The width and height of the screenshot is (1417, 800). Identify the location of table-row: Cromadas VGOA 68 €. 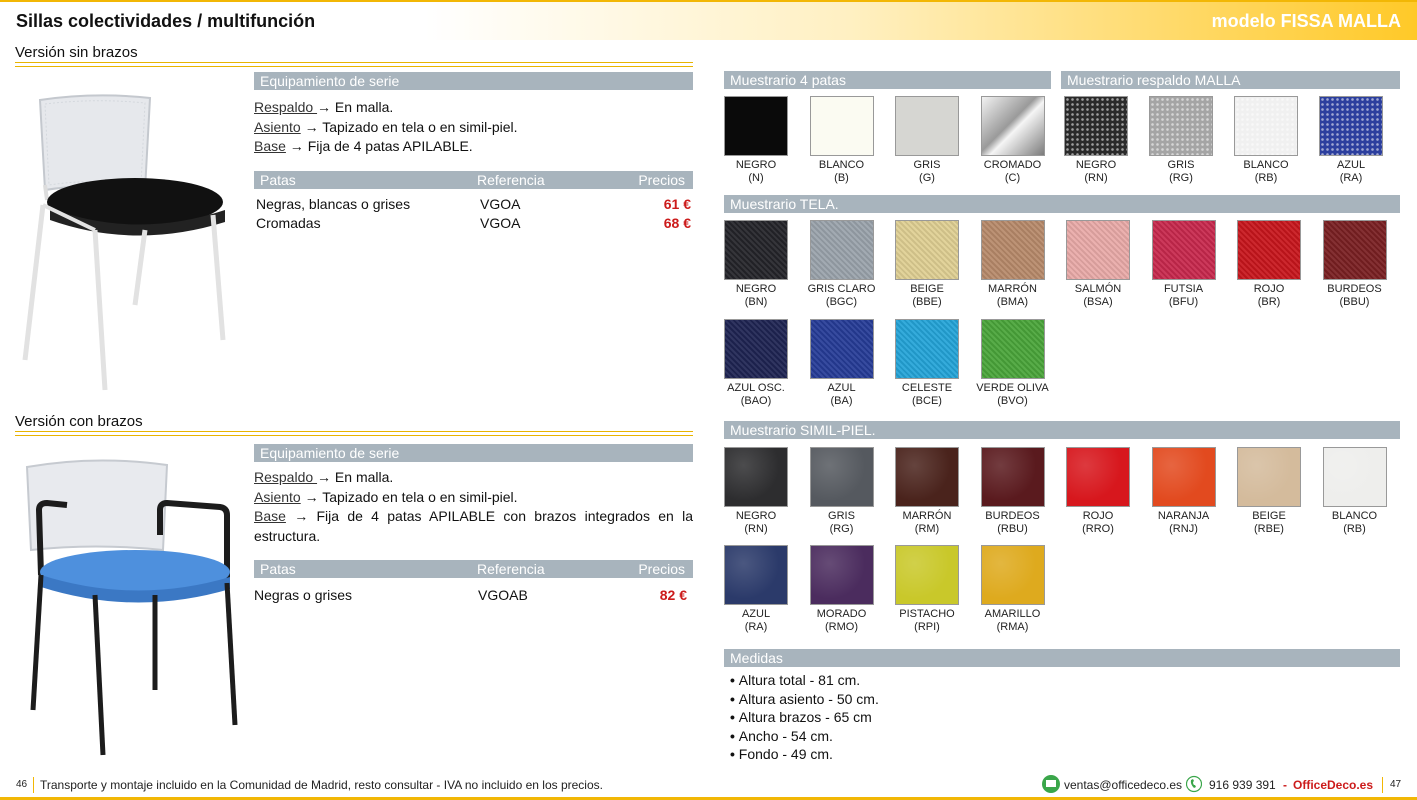
(473, 223).